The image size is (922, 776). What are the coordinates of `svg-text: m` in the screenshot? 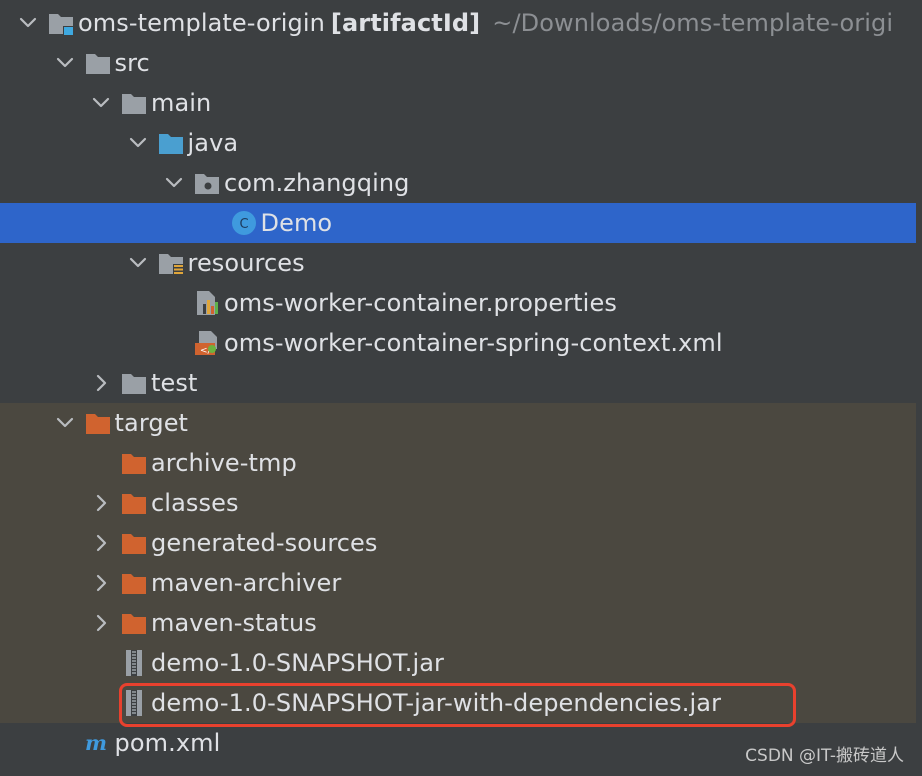 It's located at (96, 742).